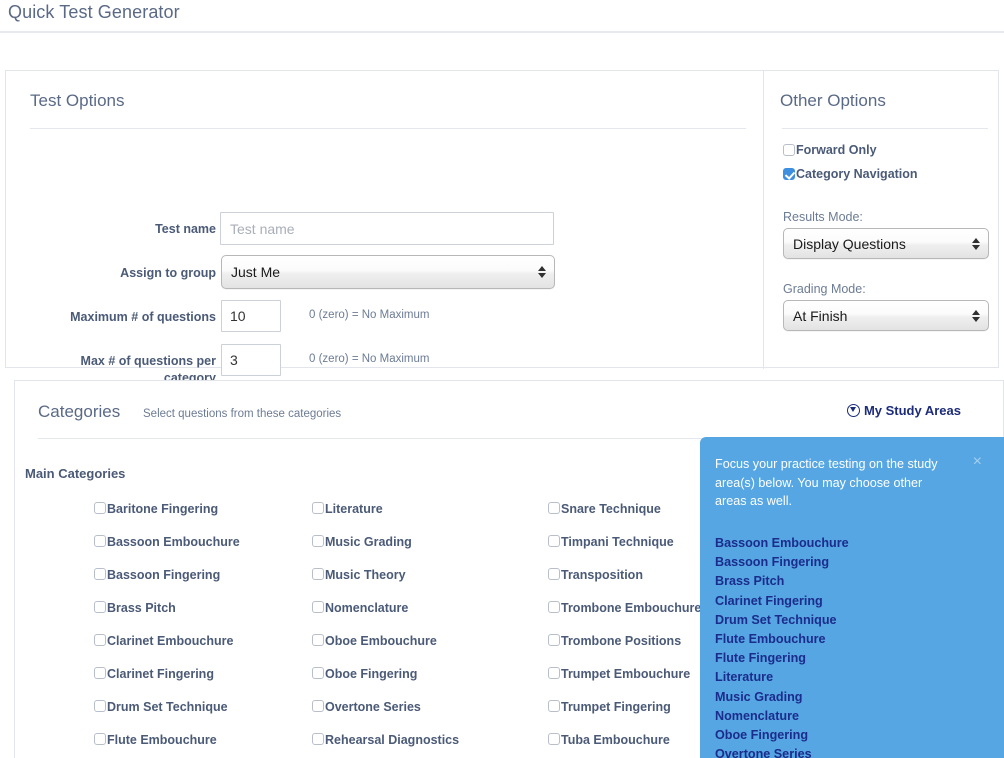 The height and width of the screenshot is (758, 1004). What do you see at coordinates (369, 315) in the screenshot?
I see `max-questions-hint: 0 (zero) = No Maximum` at bounding box center [369, 315].